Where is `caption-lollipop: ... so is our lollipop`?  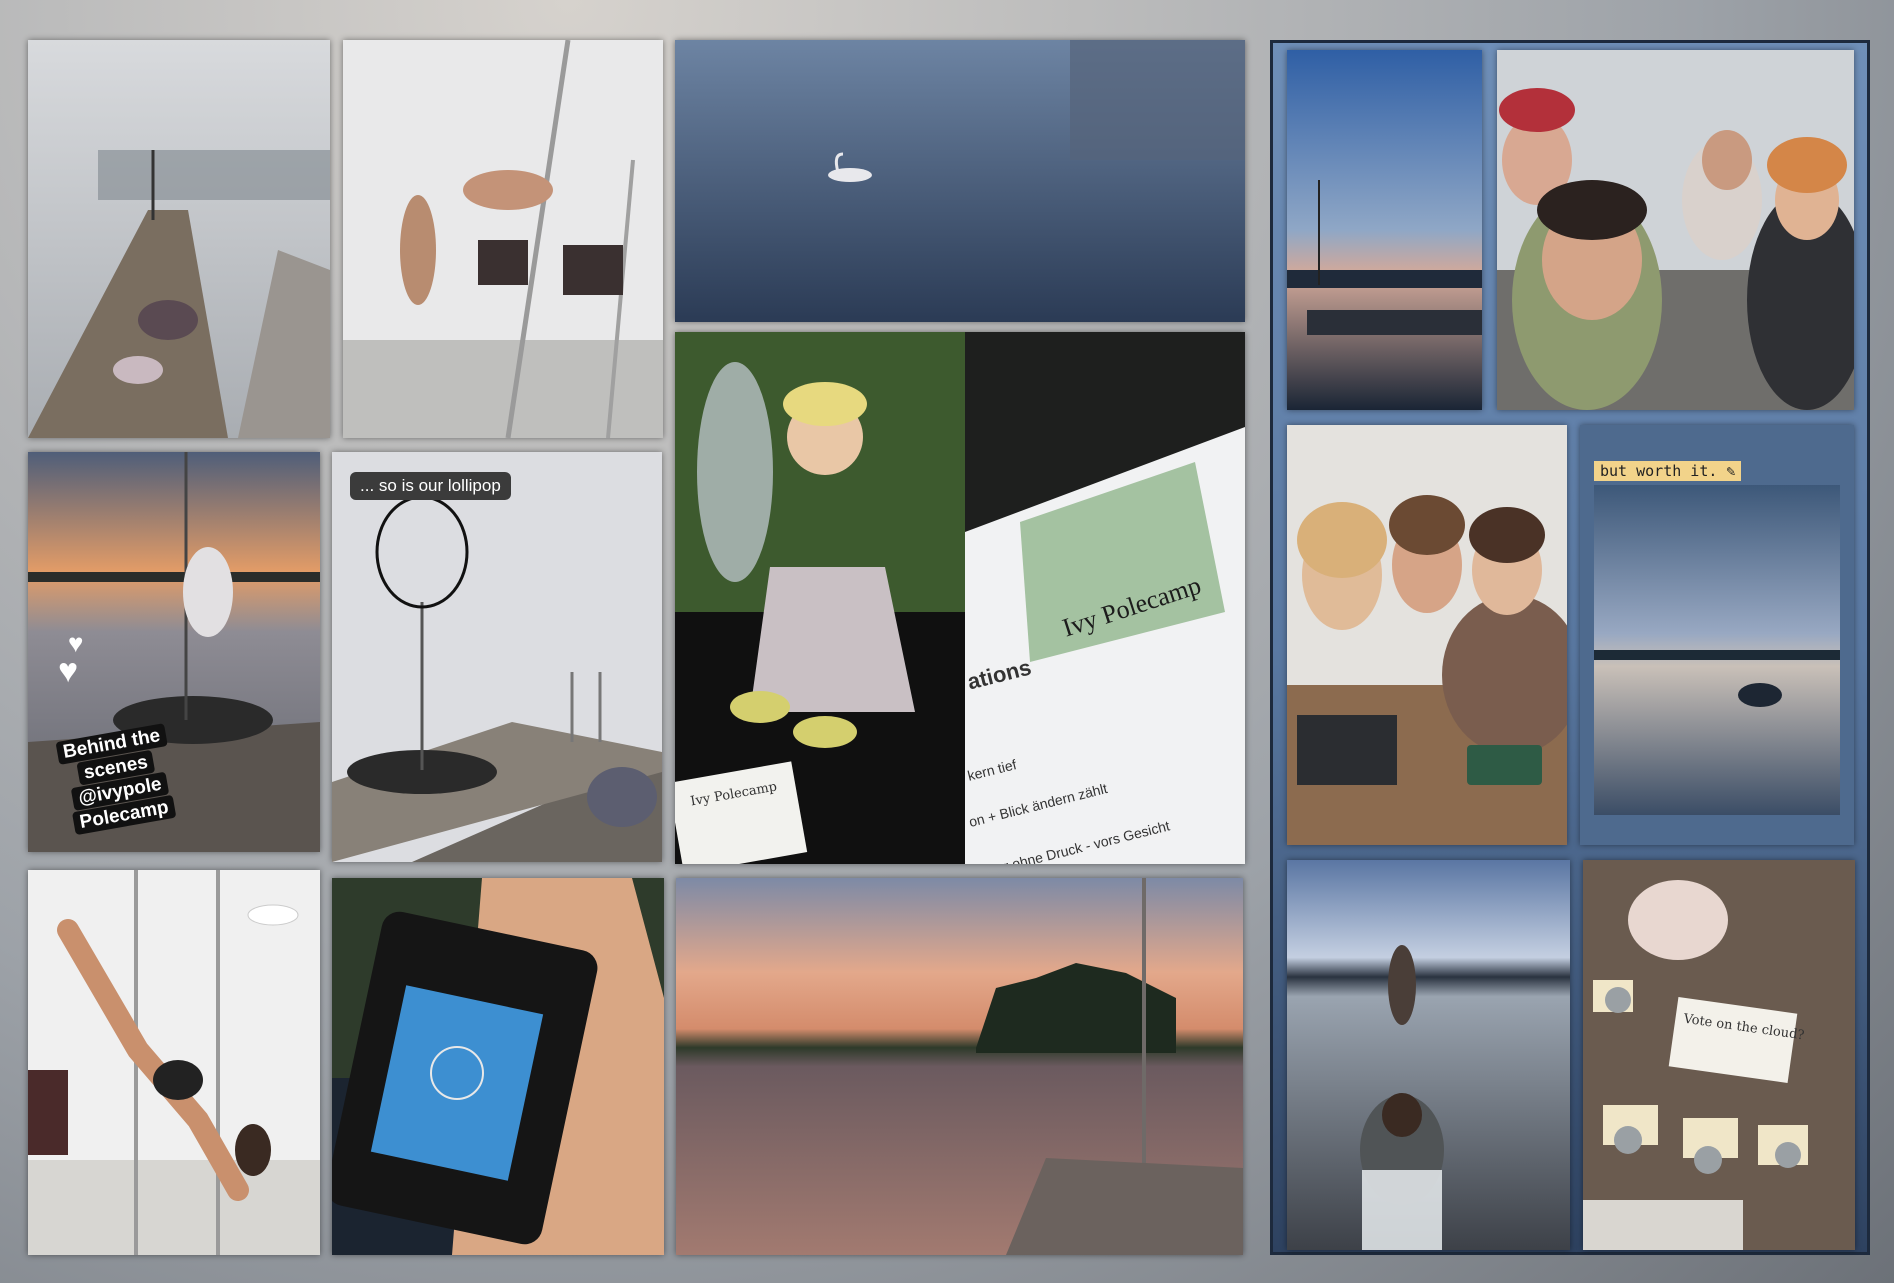
caption-lollipop: ... so is our lollipop is located at coordinates (430, 486).